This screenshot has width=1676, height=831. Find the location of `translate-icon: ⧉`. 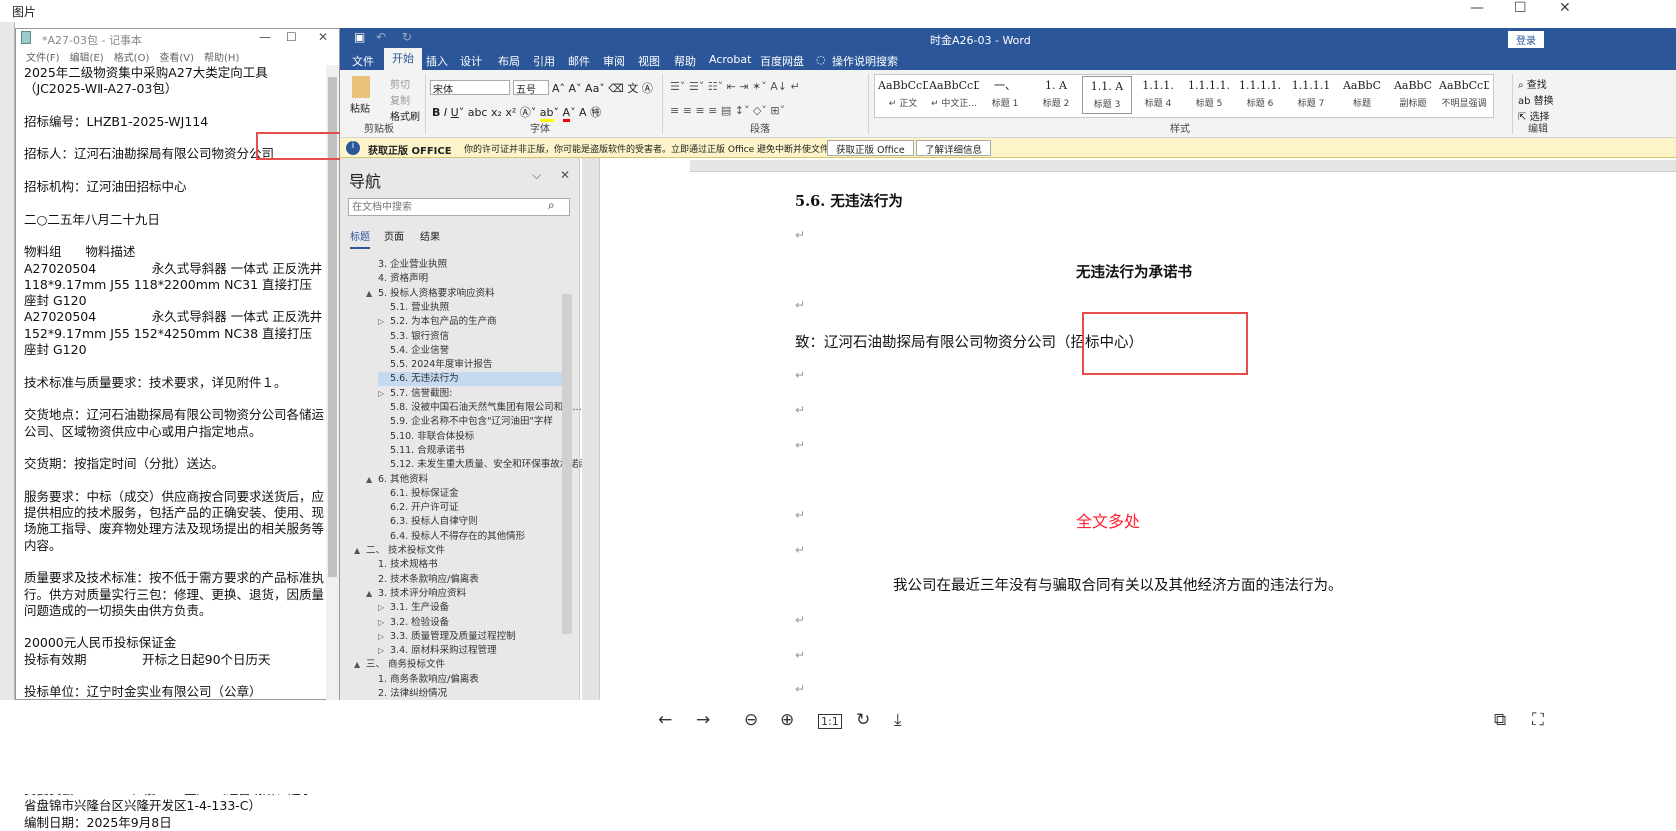

translate-icon: ⧉ is located at coordinates (1500, 720).